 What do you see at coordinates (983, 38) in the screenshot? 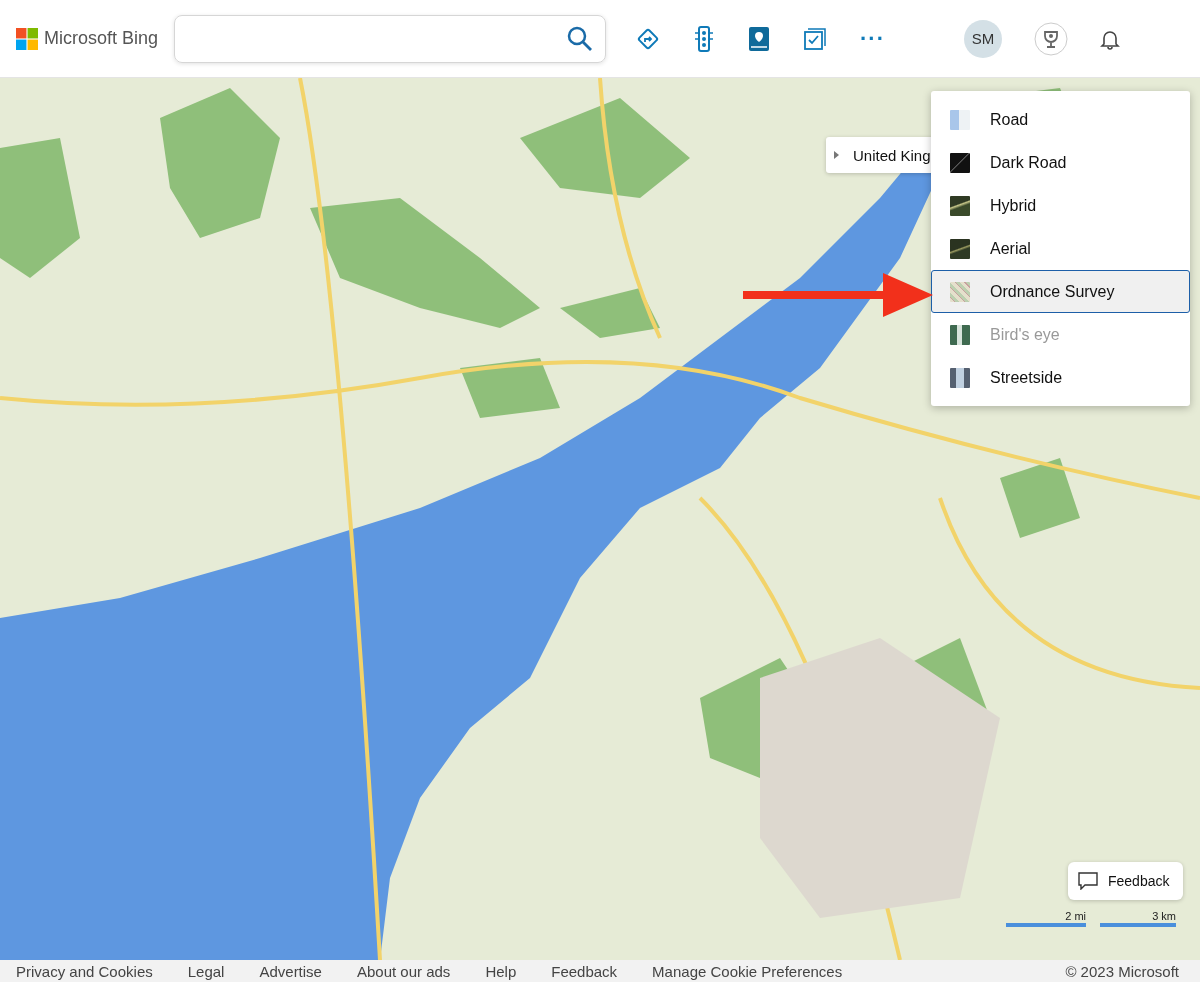
I see `avatar: SM` at bounding box center [983, 38].